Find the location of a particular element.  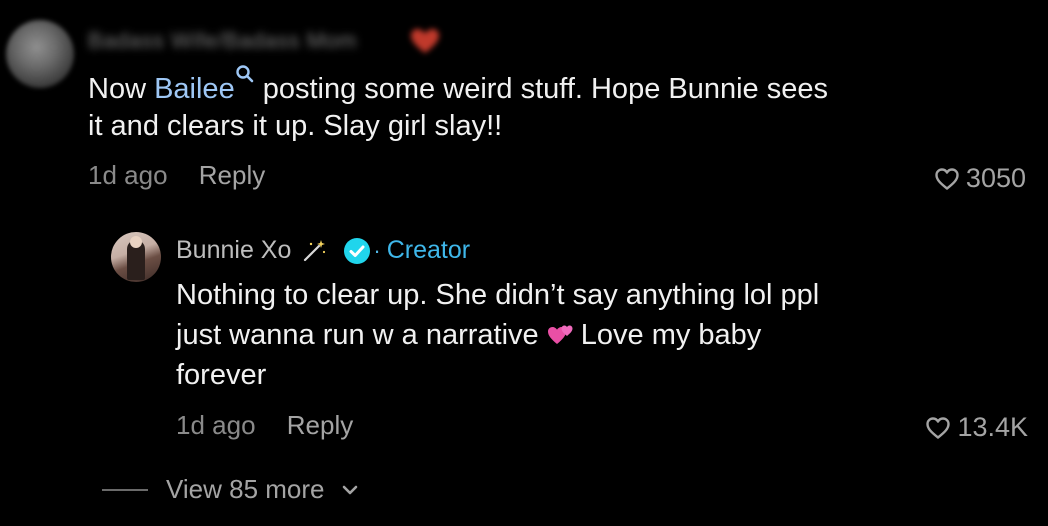

mention-link: Bailee is located at coordinates (194, 89).